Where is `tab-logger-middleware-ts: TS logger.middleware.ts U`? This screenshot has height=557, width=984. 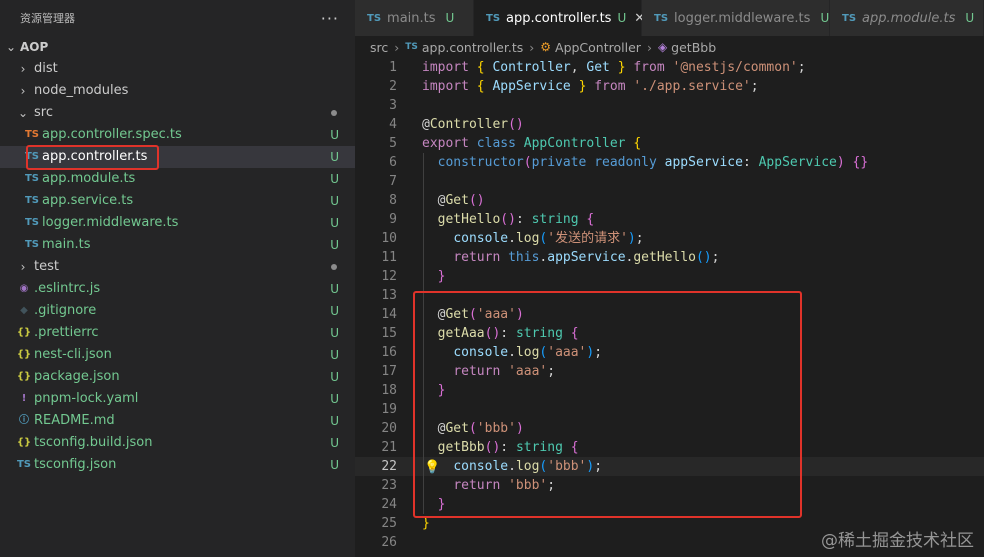
tab-logger-middleware-ts: TS logger.middleware.ts U is located at coordinates (736, 18).